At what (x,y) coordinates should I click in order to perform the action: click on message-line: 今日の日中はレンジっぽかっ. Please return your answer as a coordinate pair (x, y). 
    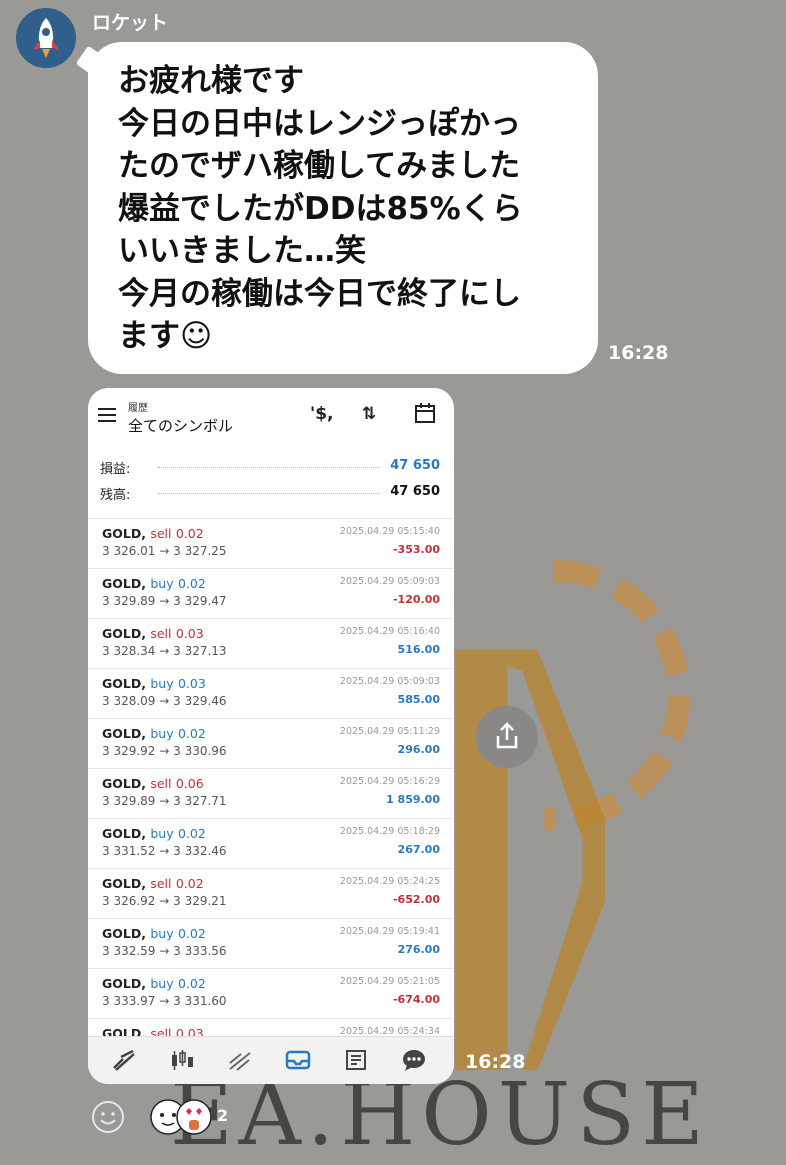
    Looking at the image, I should click on (319, 123).